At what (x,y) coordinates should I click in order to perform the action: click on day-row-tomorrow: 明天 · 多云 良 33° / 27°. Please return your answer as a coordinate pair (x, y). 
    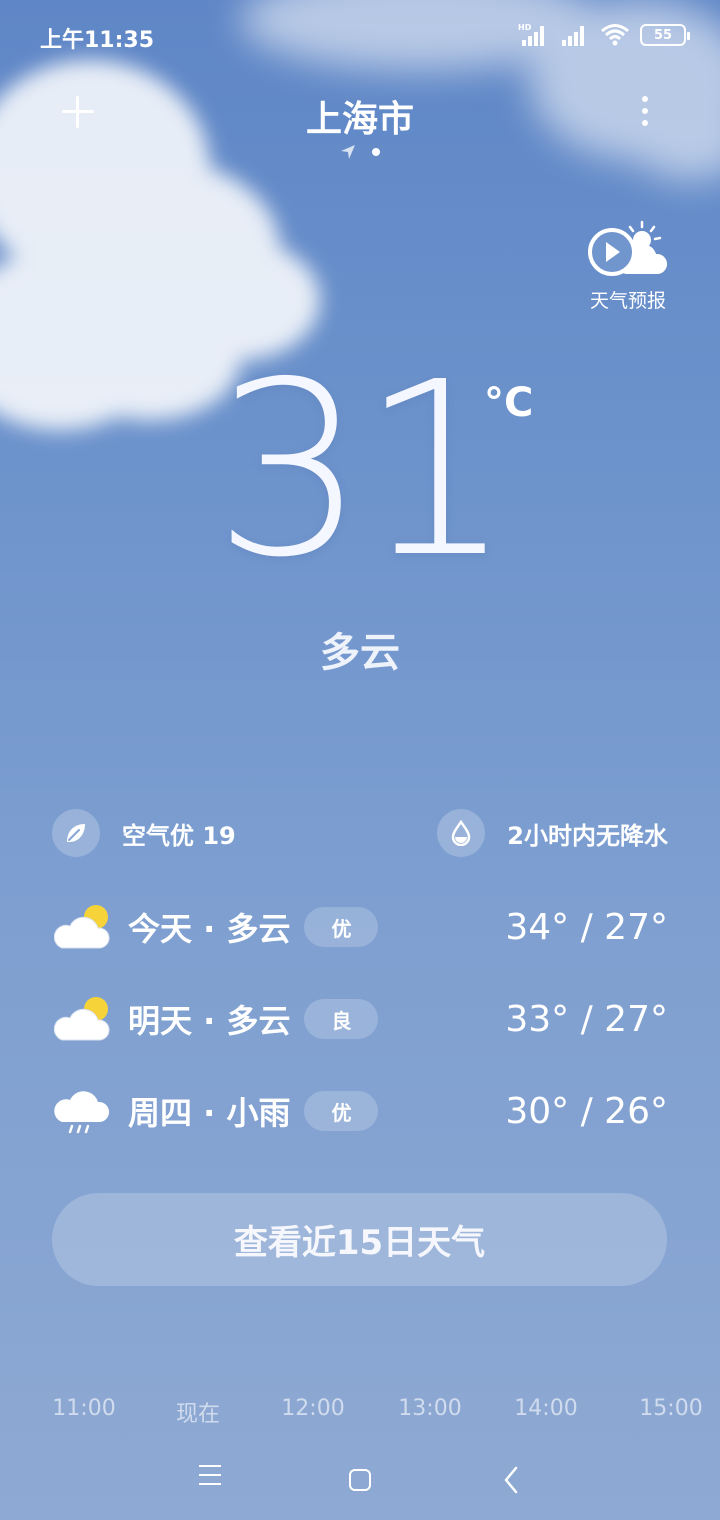
    Looking at the image, I should click on (361, 1019).